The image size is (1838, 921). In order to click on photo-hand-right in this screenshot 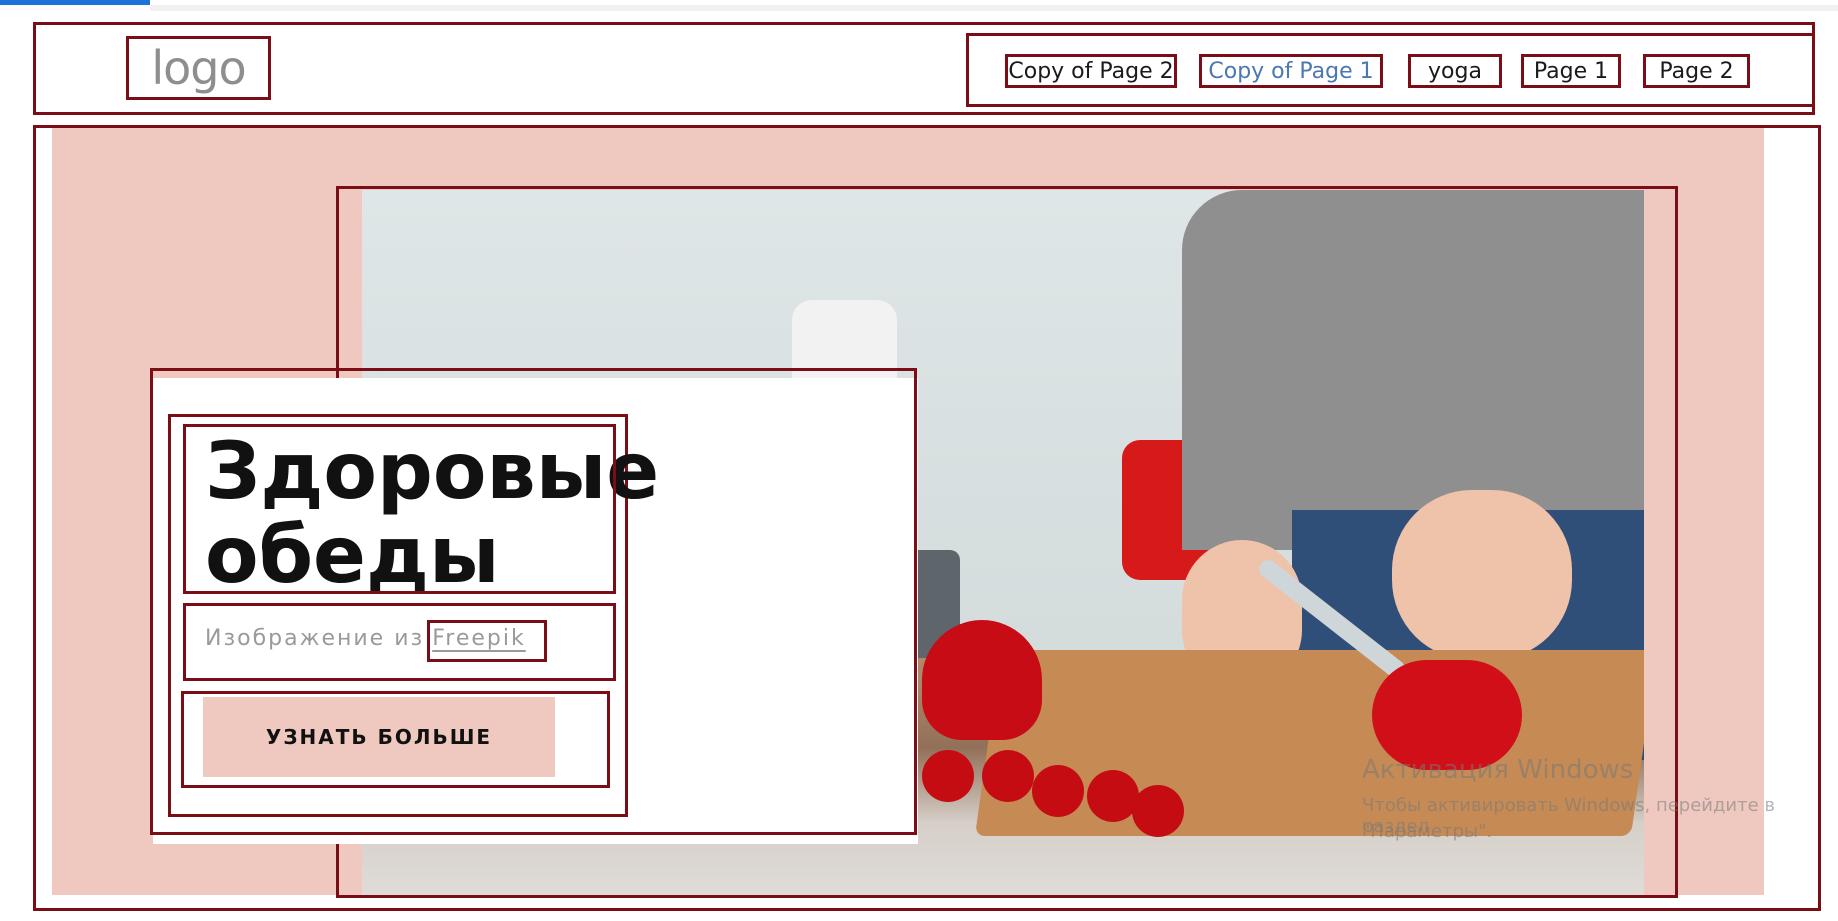, I will do `click(1482, 575)`.